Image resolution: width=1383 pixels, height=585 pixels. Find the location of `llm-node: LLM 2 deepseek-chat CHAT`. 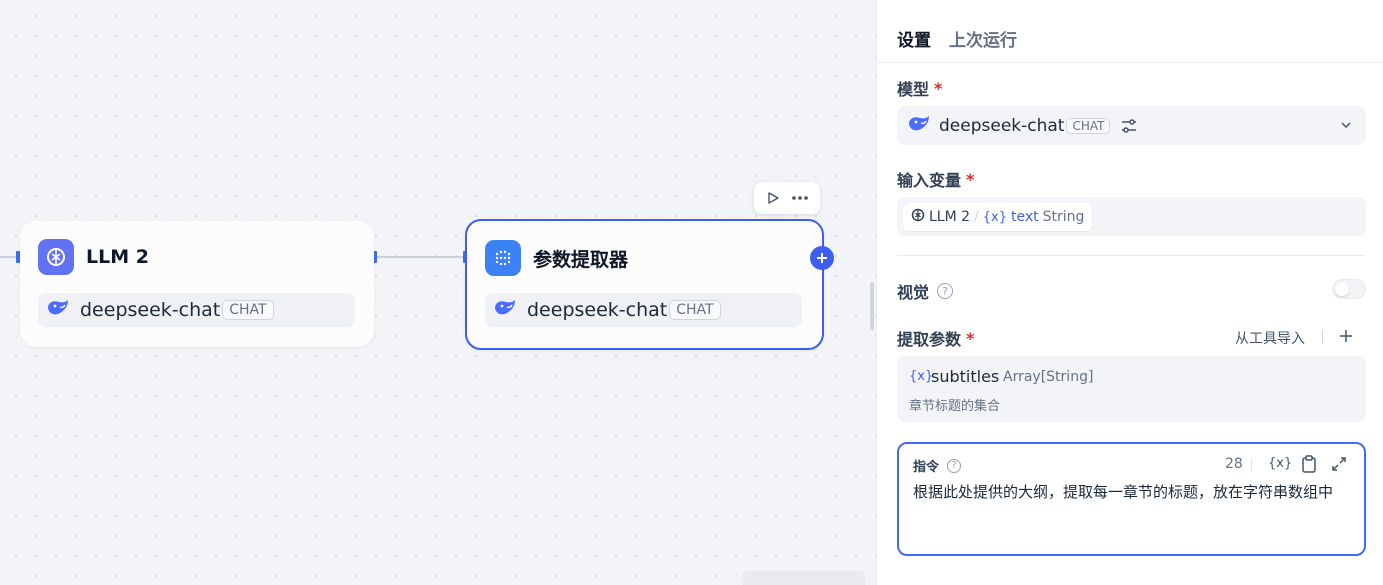

llm-node: LLM 2 deepseek-chat CHAT is located at coordinates (197, 284).